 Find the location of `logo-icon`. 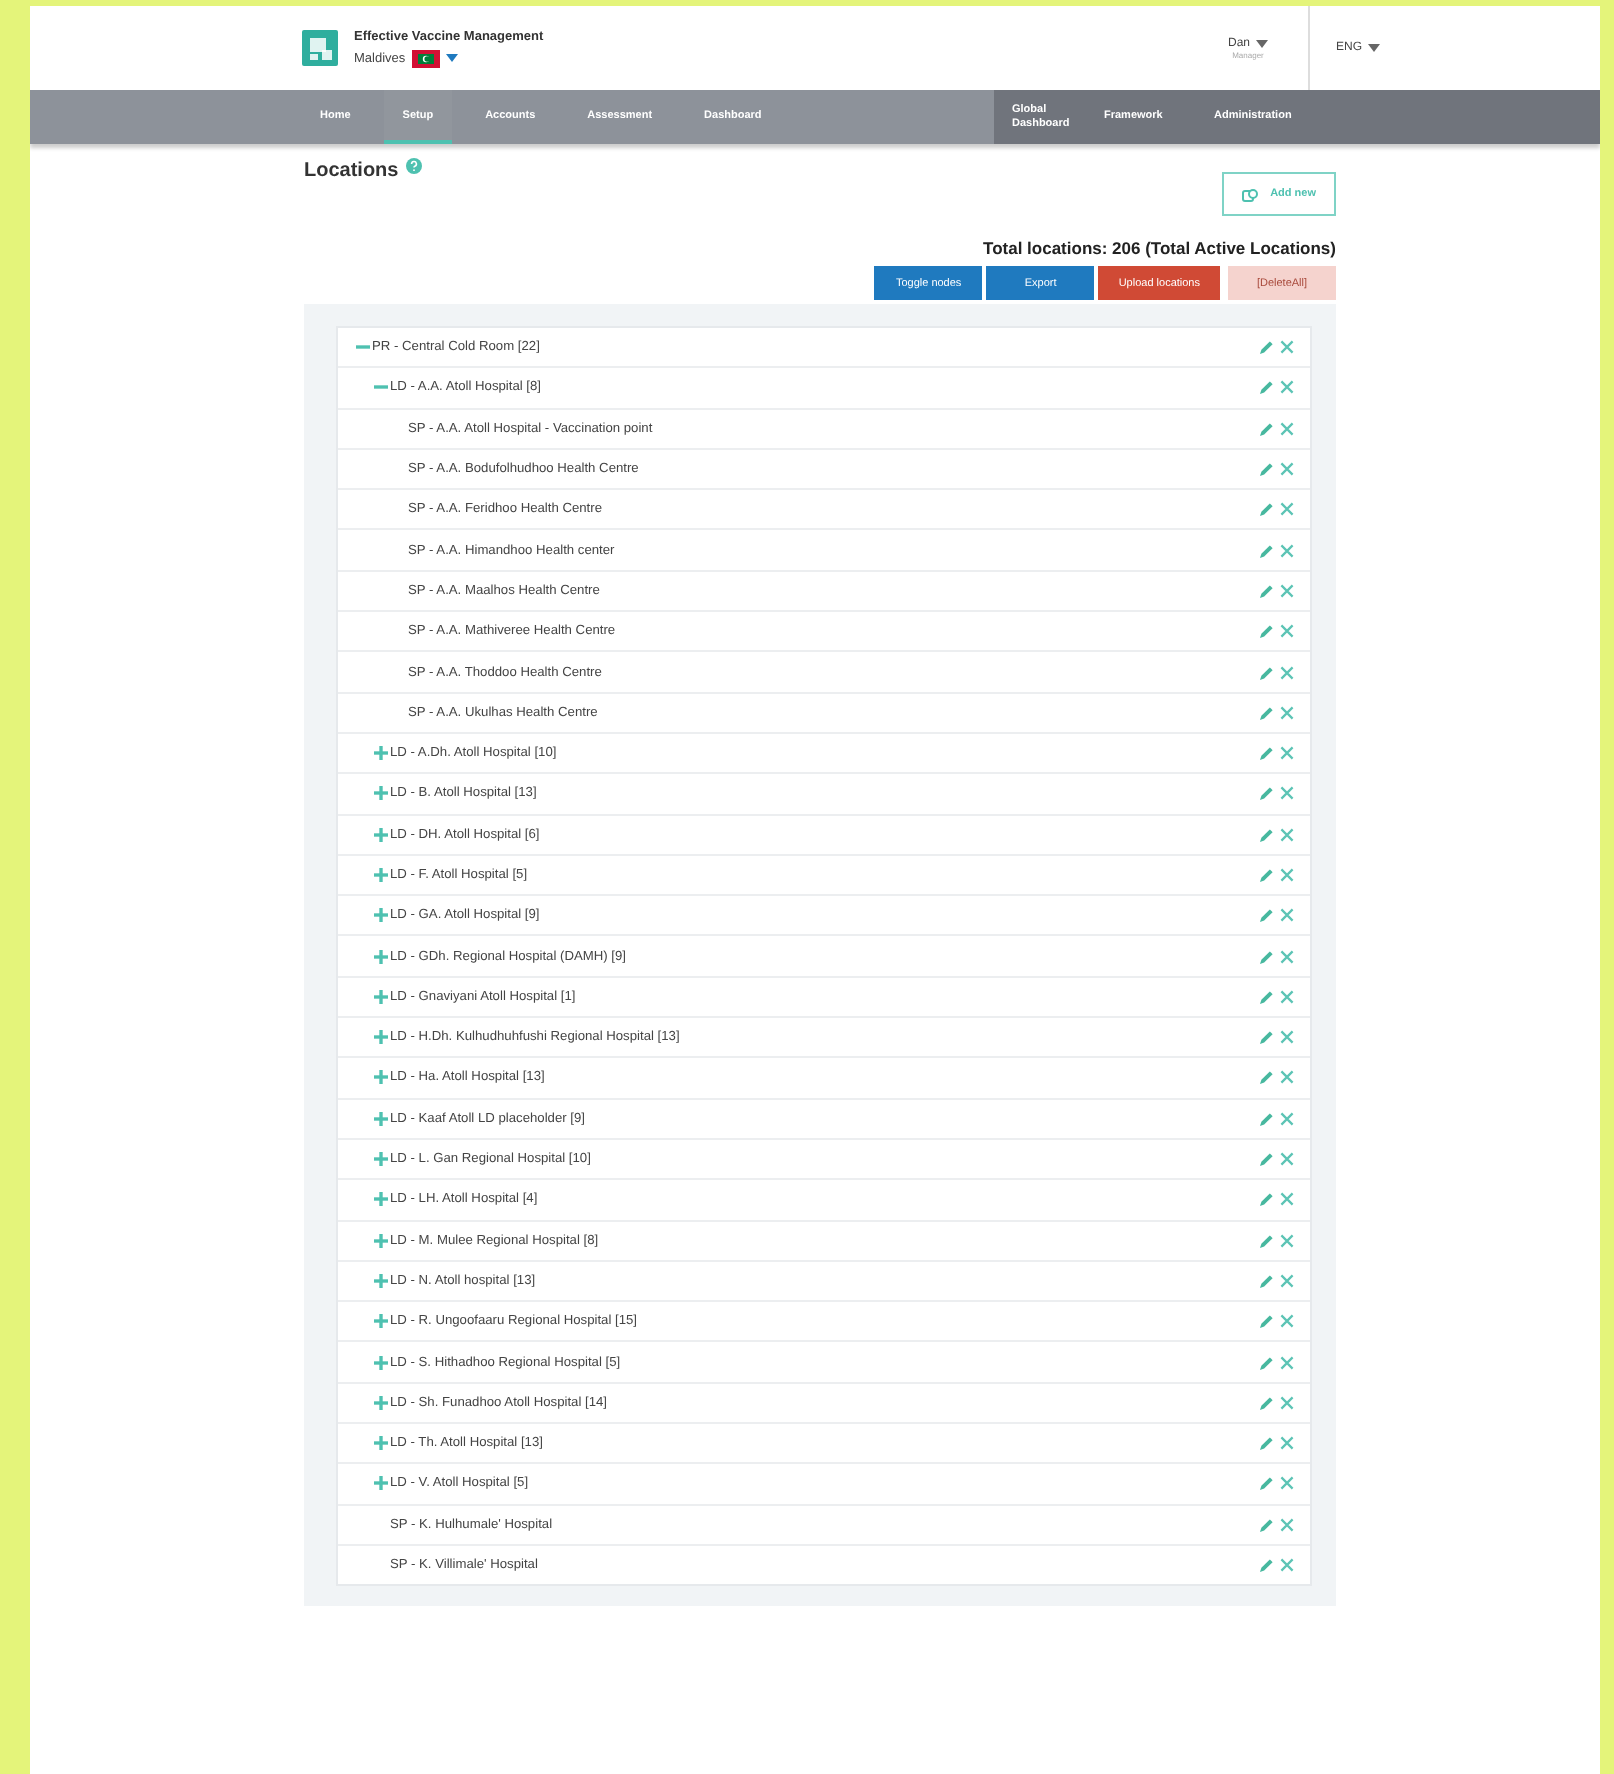

logo-icon is located at coordinates (320, 48).